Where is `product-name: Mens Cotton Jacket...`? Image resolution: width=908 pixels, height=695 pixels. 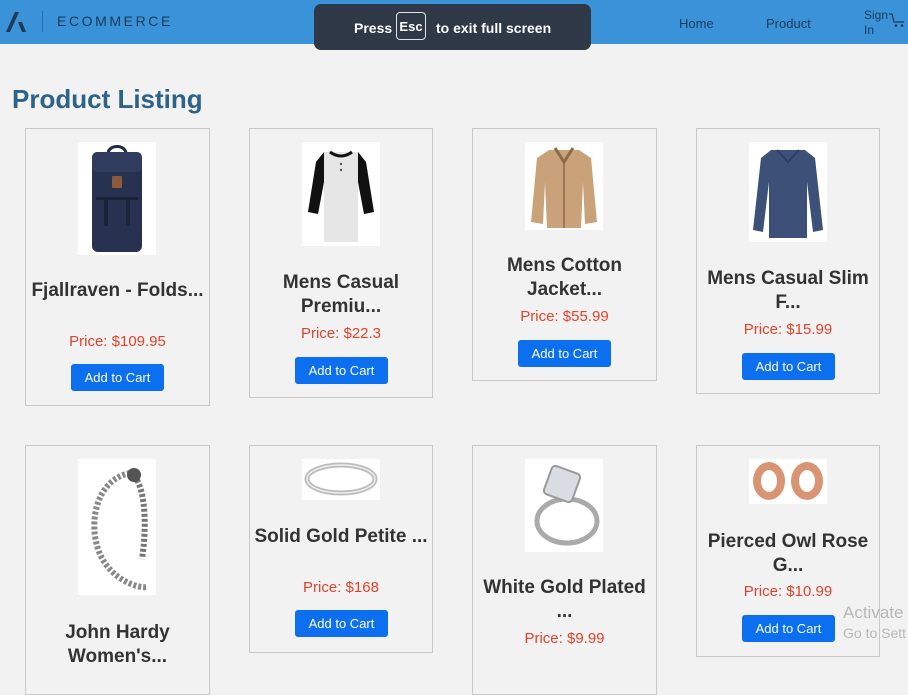 product-name: Mens Cotton Jacket... is located at coordinates (564, 278).